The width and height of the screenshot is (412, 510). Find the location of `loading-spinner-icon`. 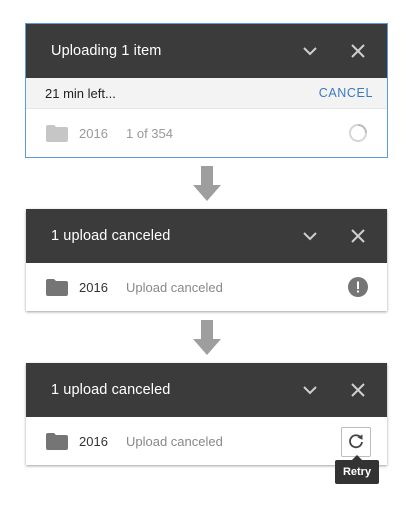

loading-spinner-icon is located at coordinates (358, 133).